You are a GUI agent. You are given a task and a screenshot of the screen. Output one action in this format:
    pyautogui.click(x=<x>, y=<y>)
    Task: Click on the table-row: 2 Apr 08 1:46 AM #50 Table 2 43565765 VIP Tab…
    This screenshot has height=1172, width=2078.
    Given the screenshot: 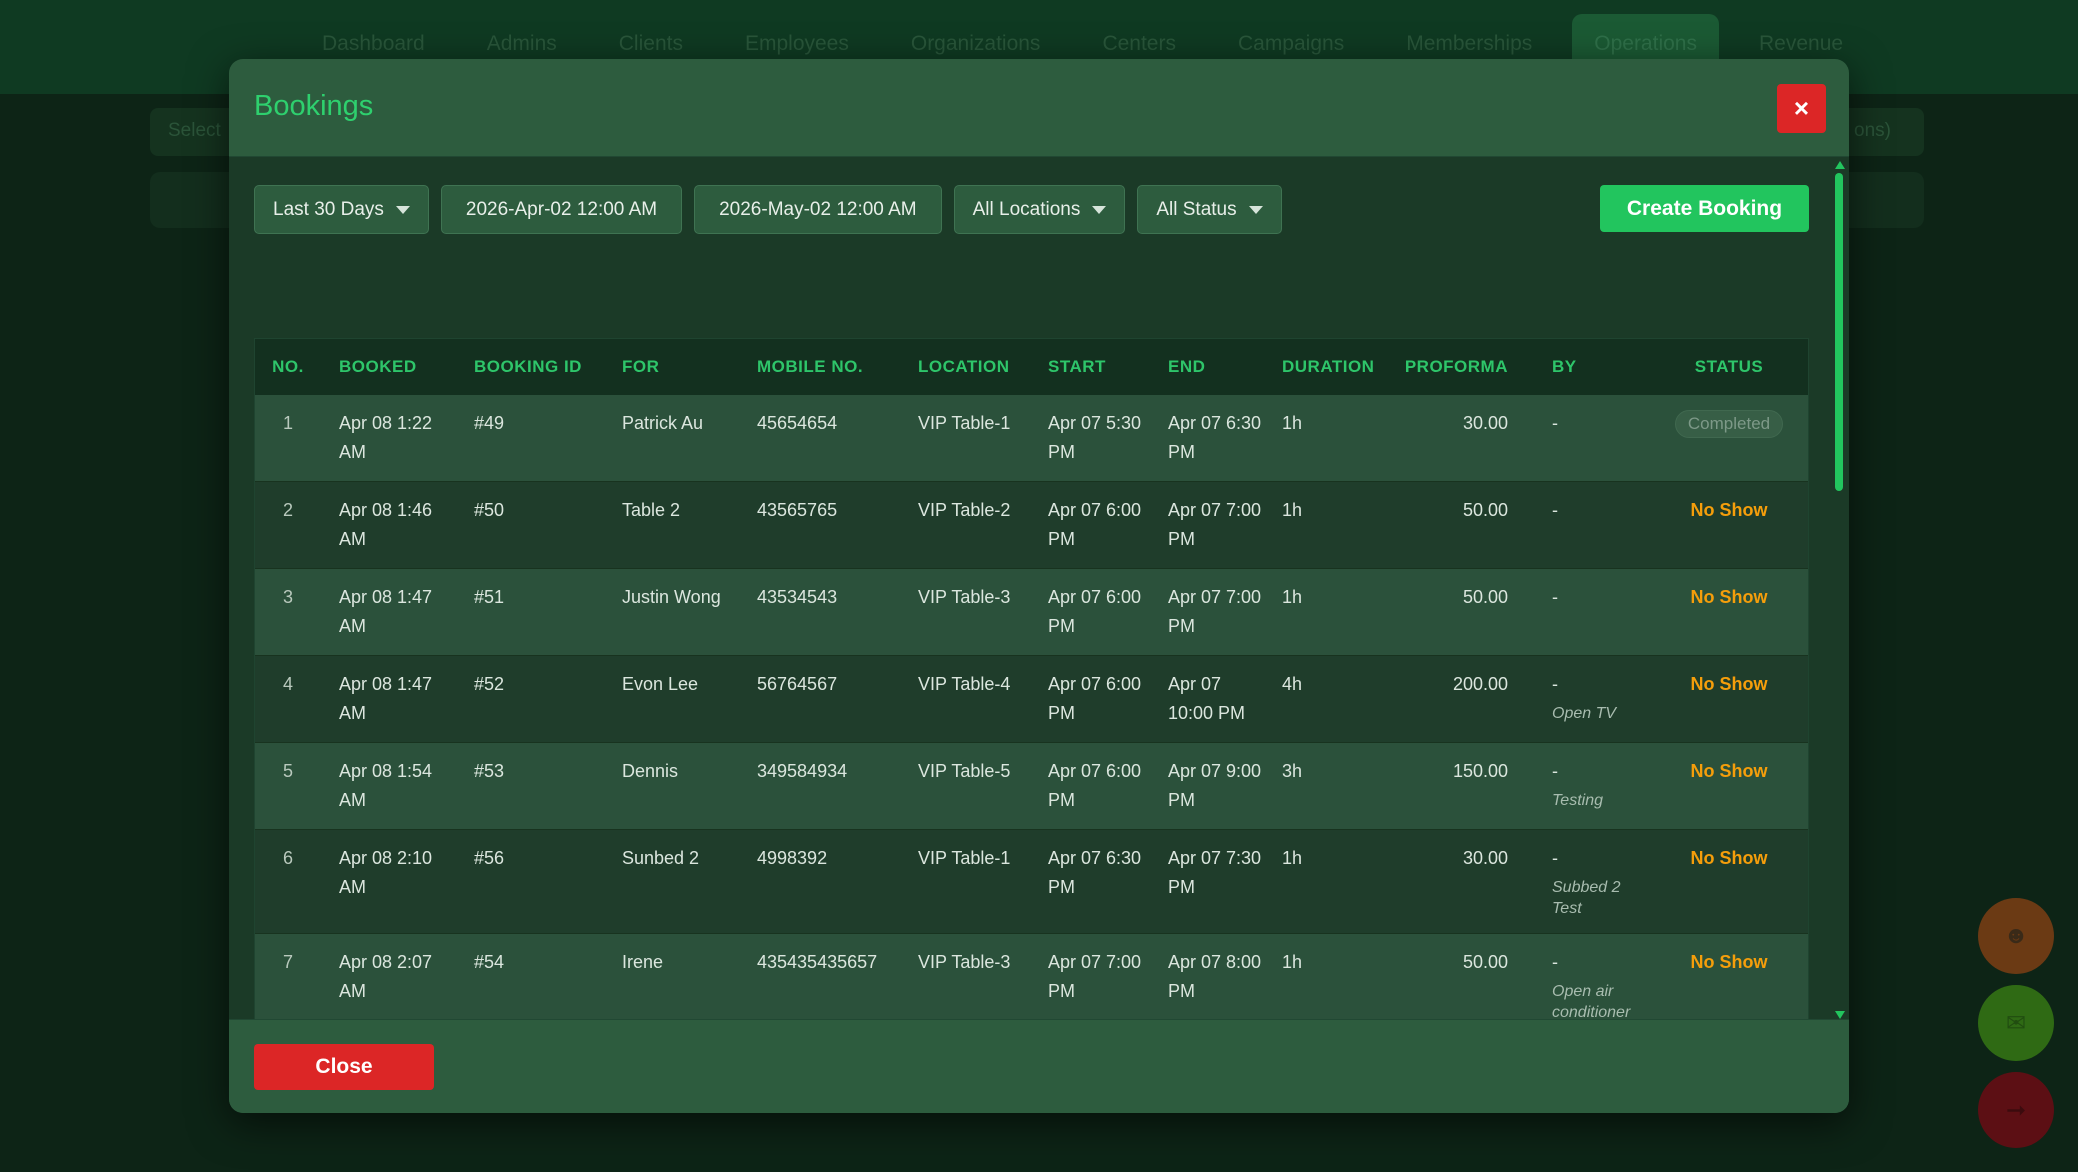 What is the action you would take?
    pyautogui.click(x=1031, y=525)
    